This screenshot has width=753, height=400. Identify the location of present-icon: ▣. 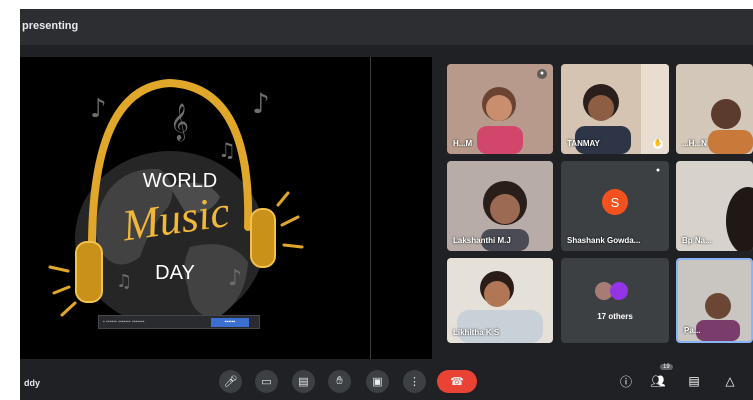
(377, 382).